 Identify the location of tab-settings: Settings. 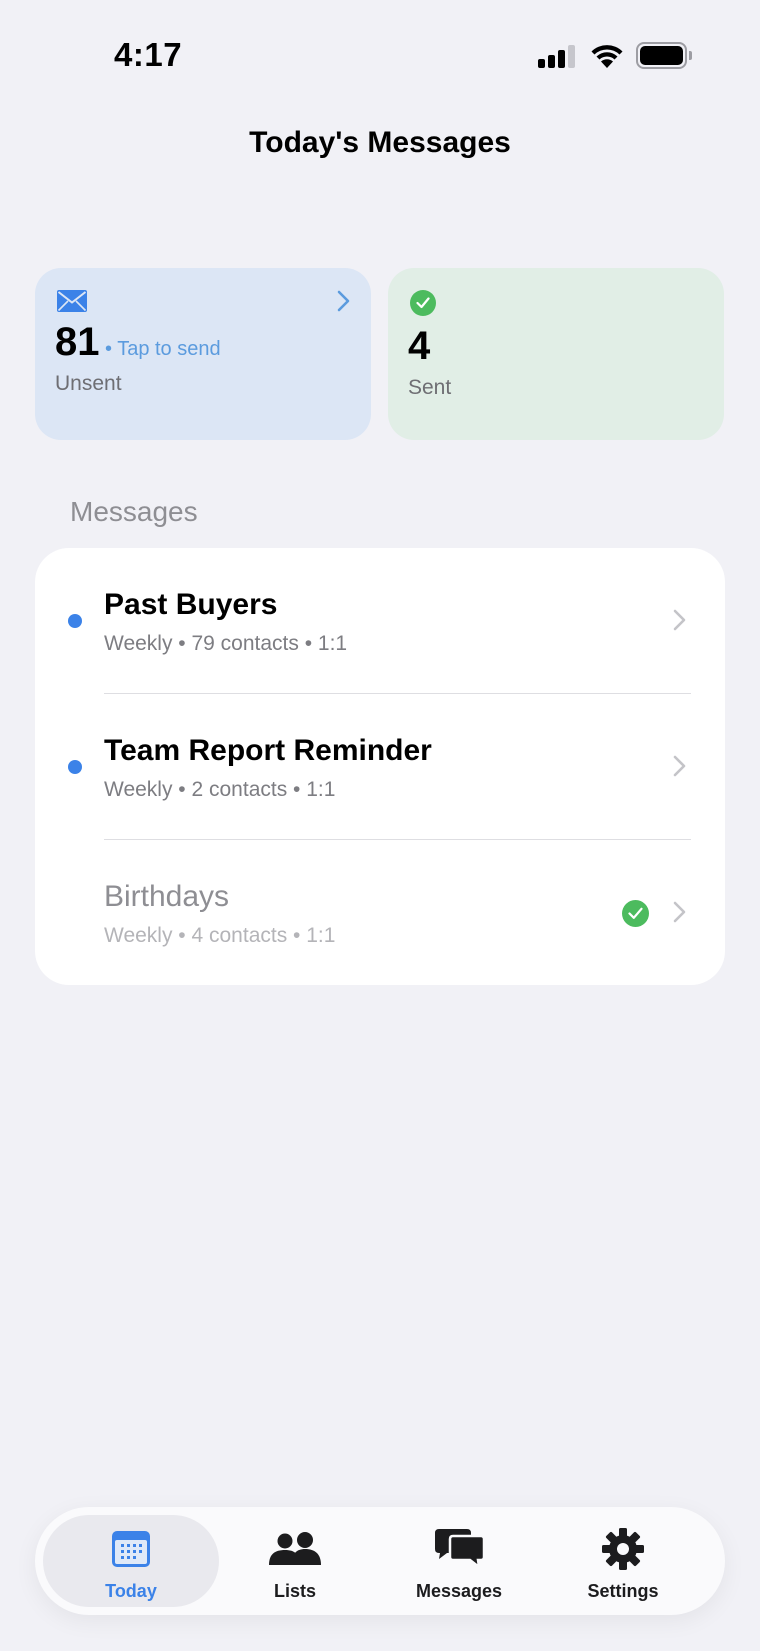
(623, 1561).